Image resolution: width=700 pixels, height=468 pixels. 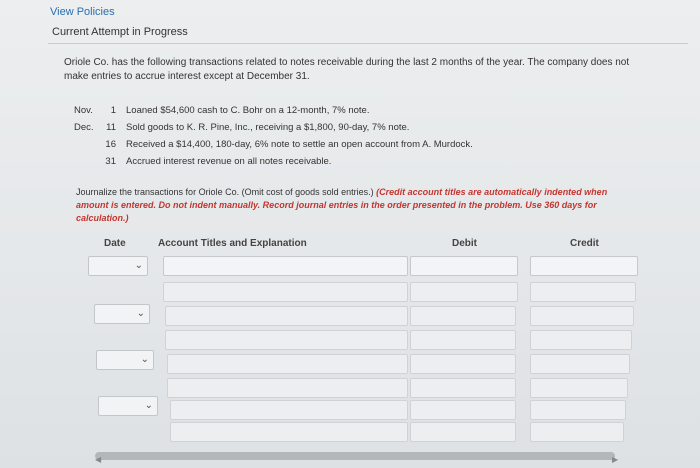 I want to click on divider, so click(x=368, y=43).